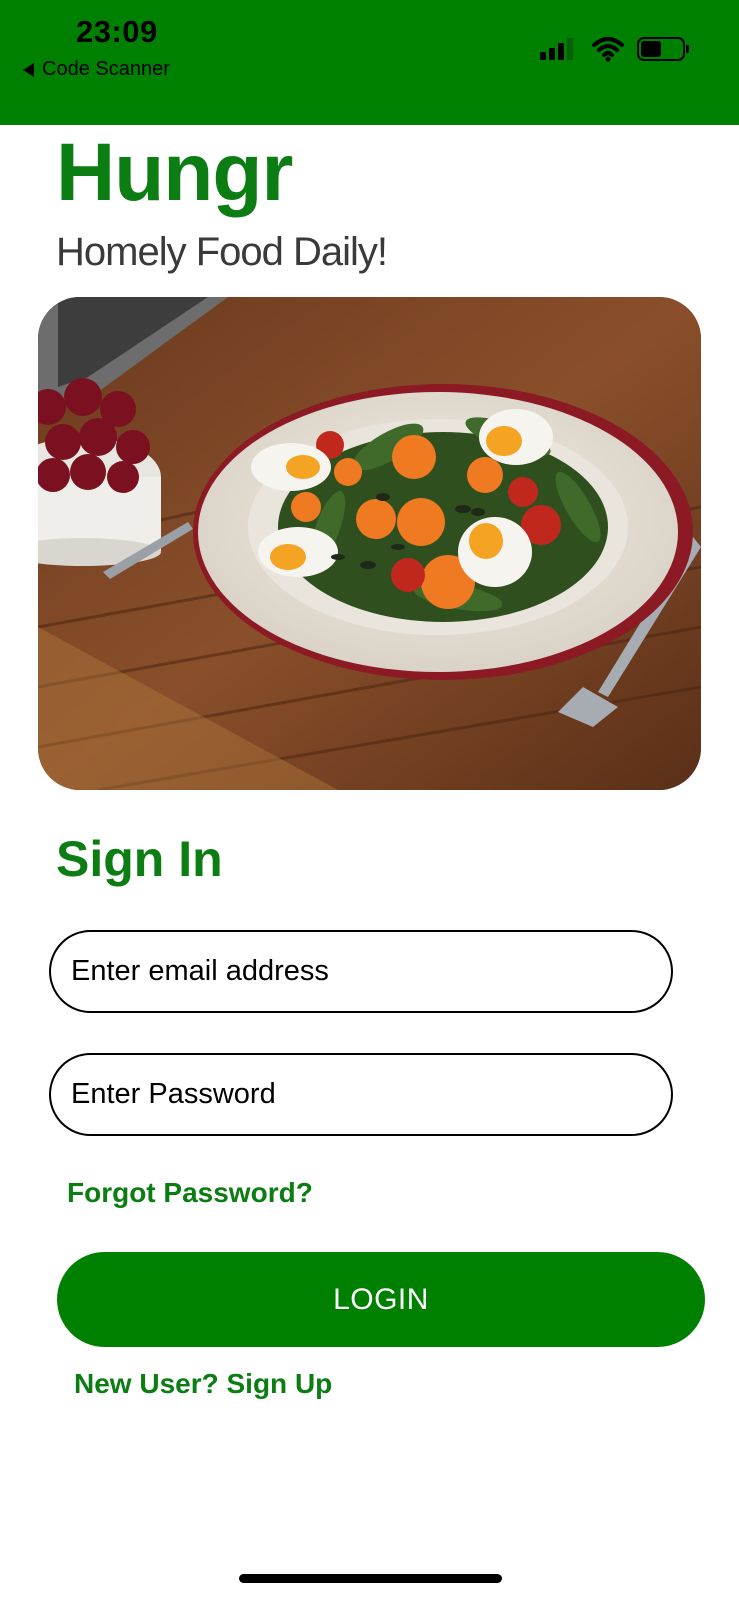 This screenshot has width=739, height=1600. What do you see at coordinates (174, 172) in the screenshot?
I see `app-title: Hungr` at bounding box center [174, 172].